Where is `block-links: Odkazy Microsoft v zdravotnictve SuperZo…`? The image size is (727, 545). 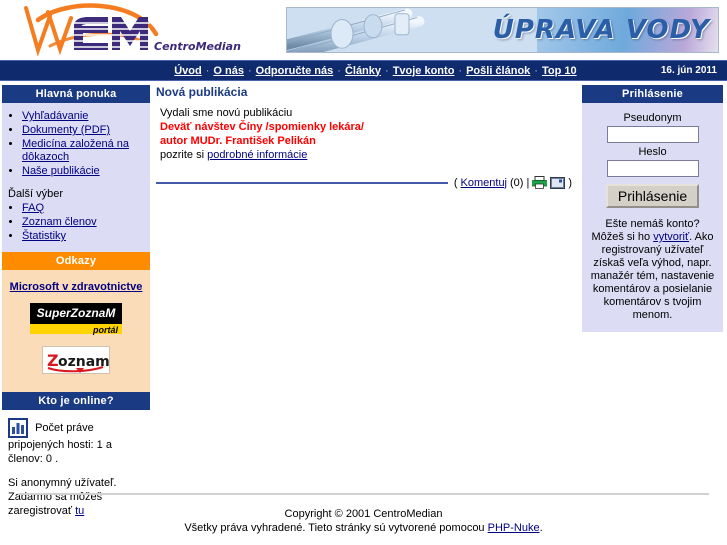
block-links: Odkazy Microsoft v zdravotnictve SuperZo… is located at coordinates (76, 322).